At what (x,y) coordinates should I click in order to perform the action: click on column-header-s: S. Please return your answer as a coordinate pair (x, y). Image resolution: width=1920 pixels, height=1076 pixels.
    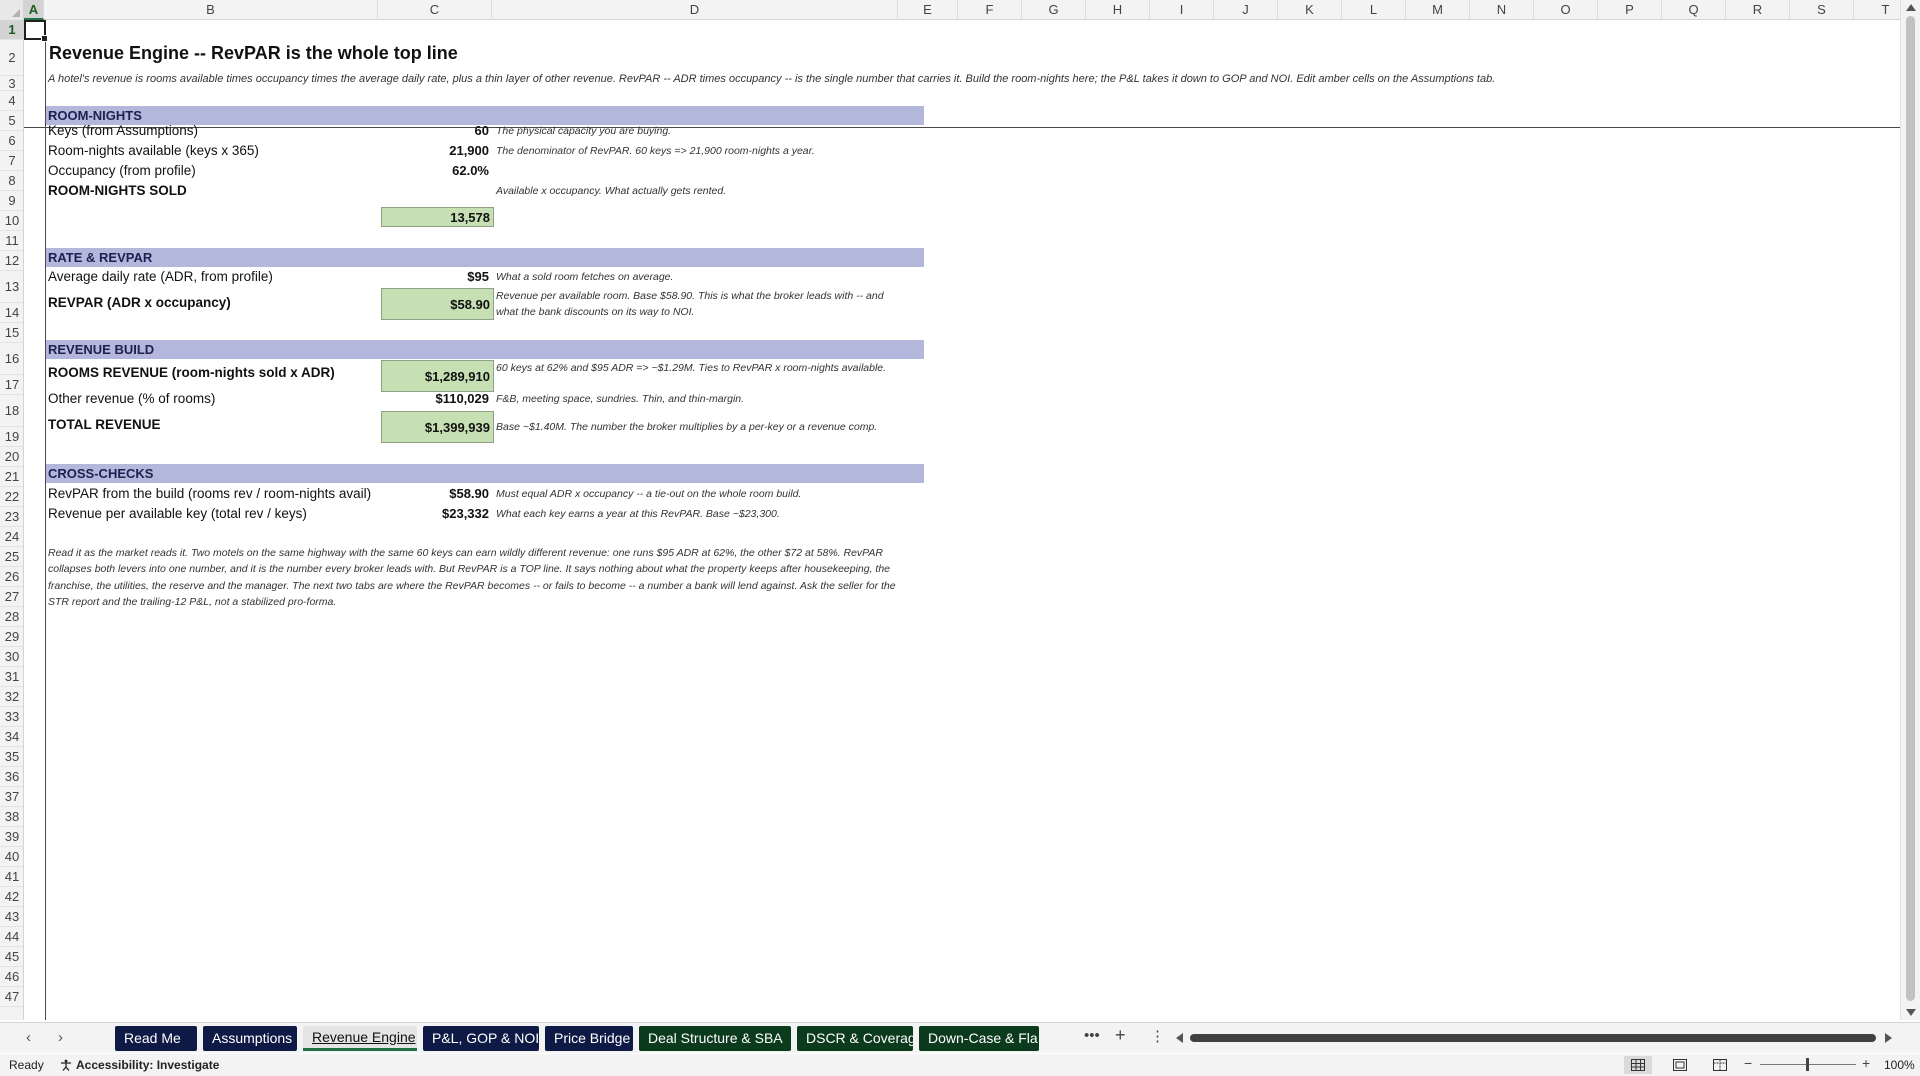
    Looking at the image, I should click on (1822, 10).